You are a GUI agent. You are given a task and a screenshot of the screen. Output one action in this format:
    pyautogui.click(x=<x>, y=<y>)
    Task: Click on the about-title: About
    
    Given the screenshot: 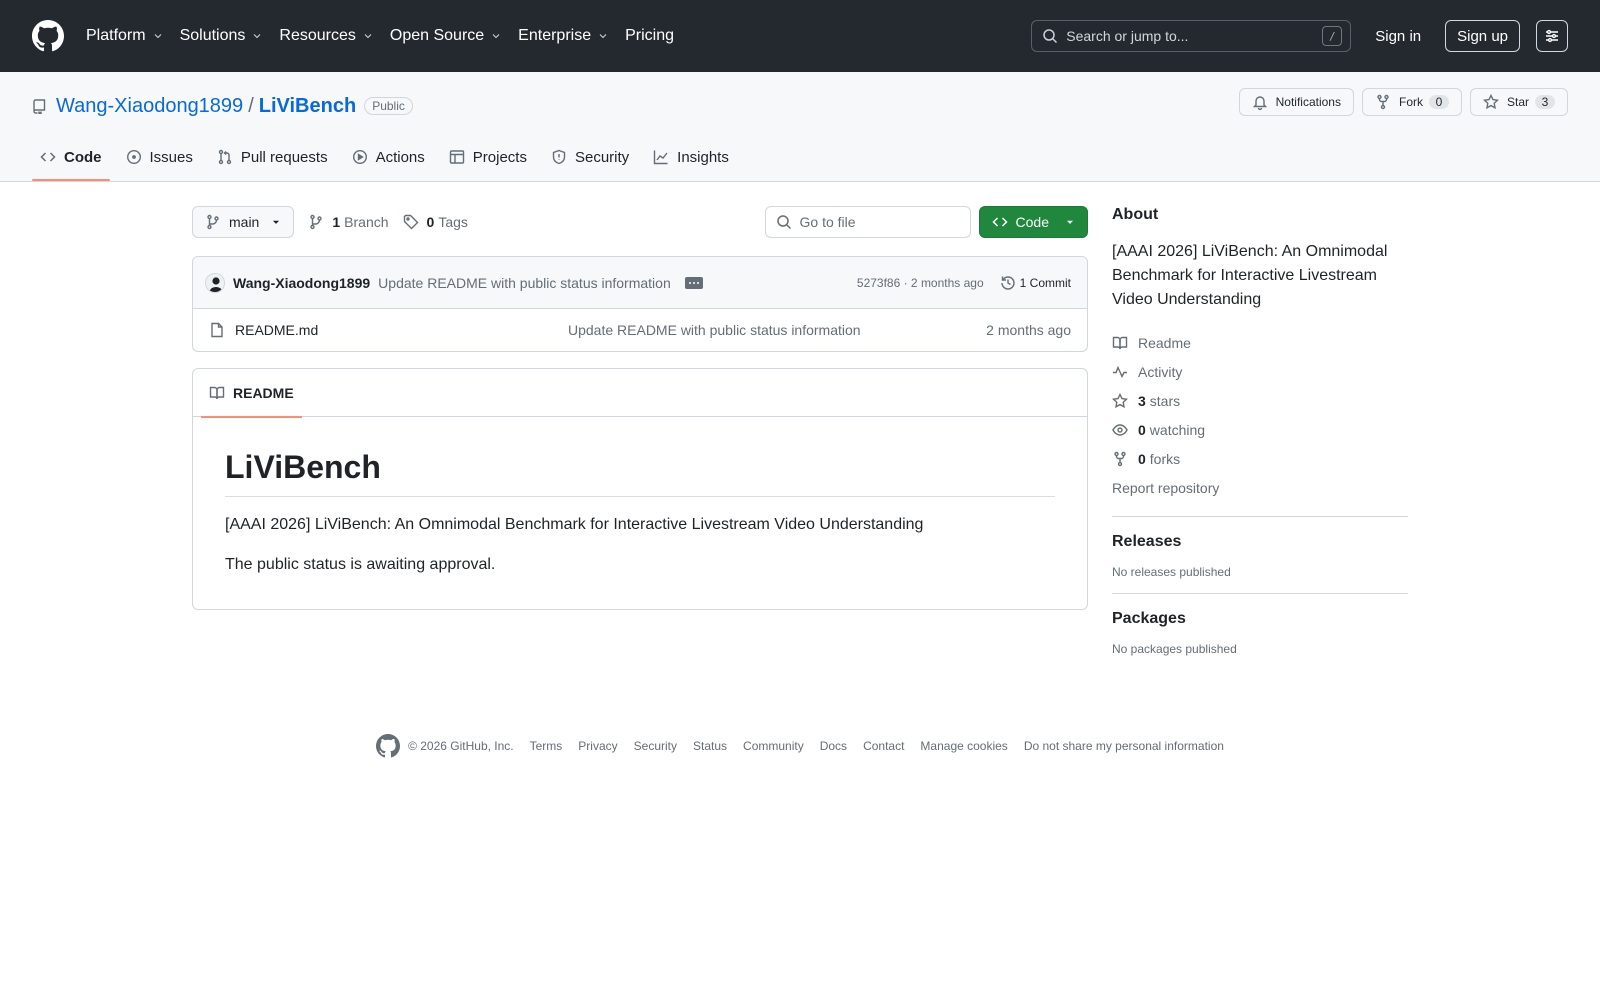 What is the action you would take?
    pyautogui.click(x=1135, y=214)
    